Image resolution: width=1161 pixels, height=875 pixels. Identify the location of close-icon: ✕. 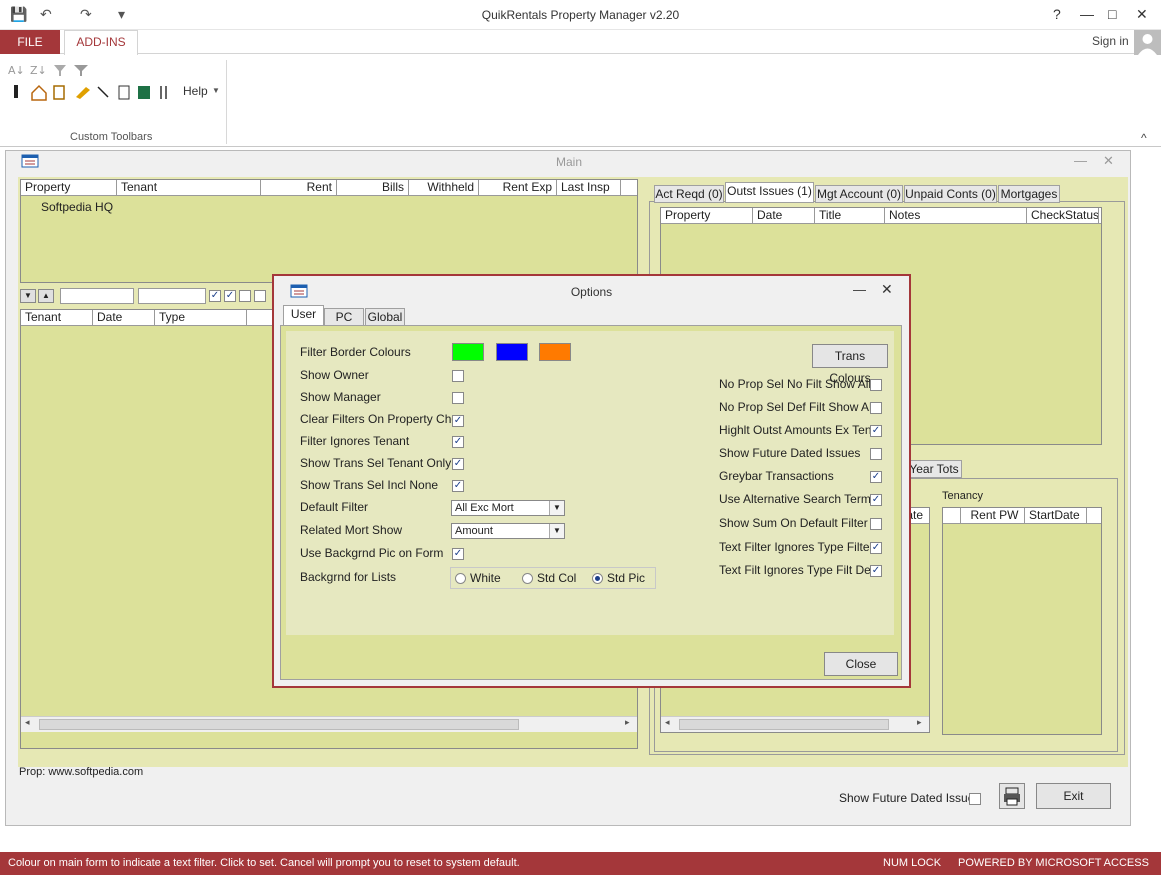
(1142, 14).